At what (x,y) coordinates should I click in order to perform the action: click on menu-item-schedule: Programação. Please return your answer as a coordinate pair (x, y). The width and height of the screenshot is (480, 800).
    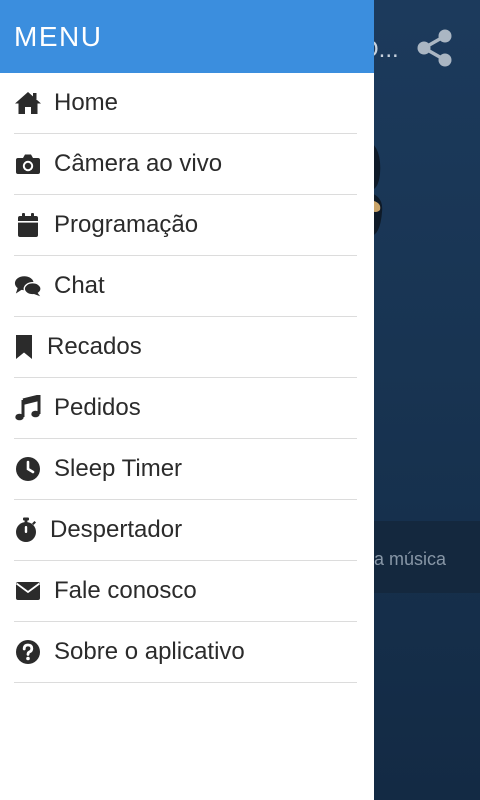
    Looking at the image, I should click on (185, 225).